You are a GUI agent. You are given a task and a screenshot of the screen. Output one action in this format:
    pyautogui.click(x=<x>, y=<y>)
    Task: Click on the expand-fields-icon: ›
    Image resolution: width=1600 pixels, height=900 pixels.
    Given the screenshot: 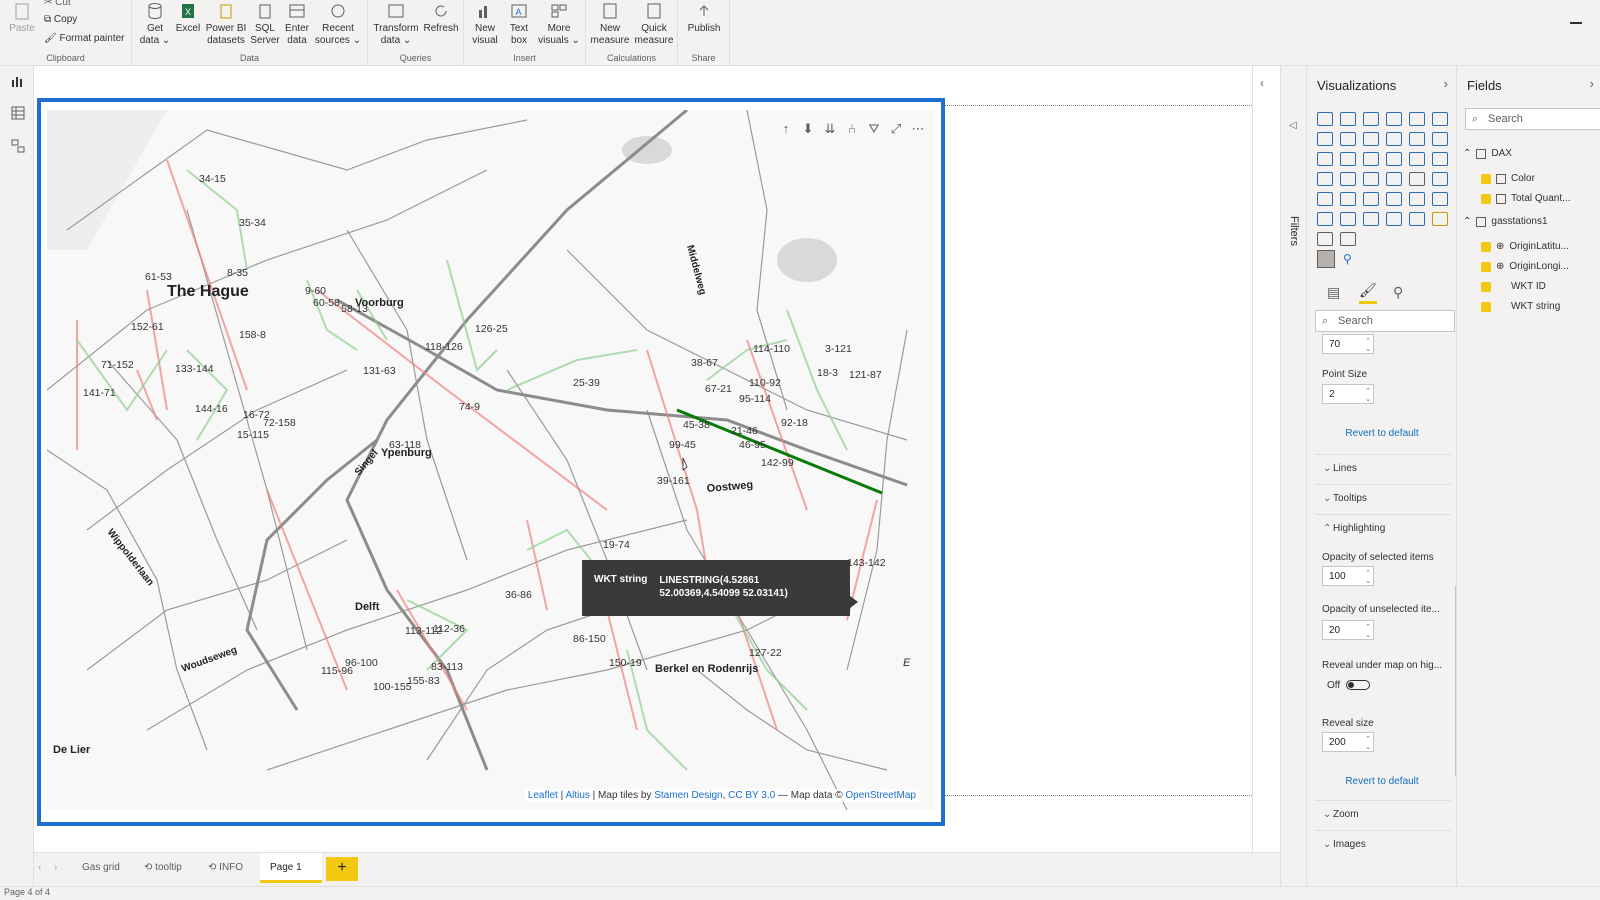 What is the action you would take?
    pyautogui.click(x=1592, y=83)
    